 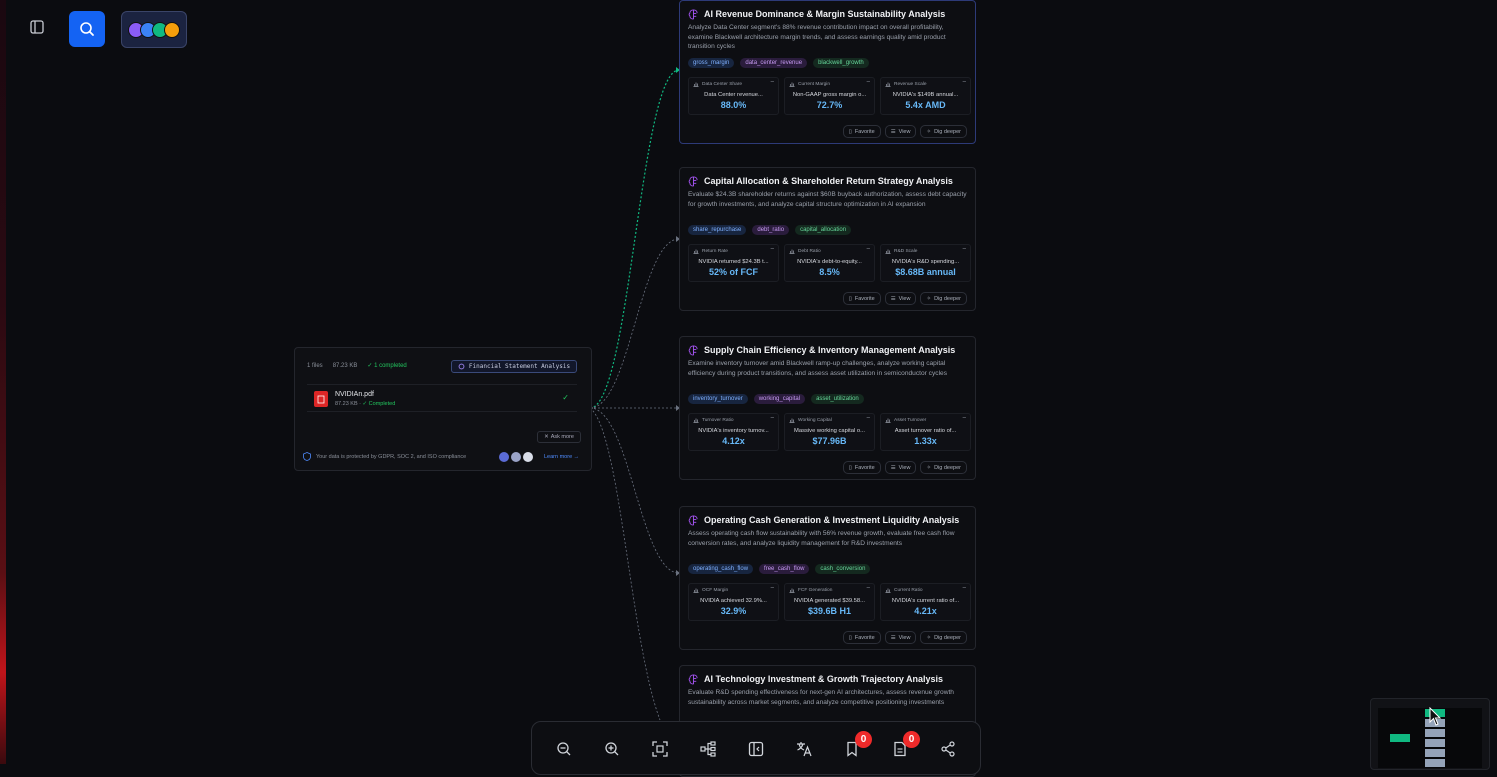 I want to click on tag: debt_ratio, so click(x=771, y=230).